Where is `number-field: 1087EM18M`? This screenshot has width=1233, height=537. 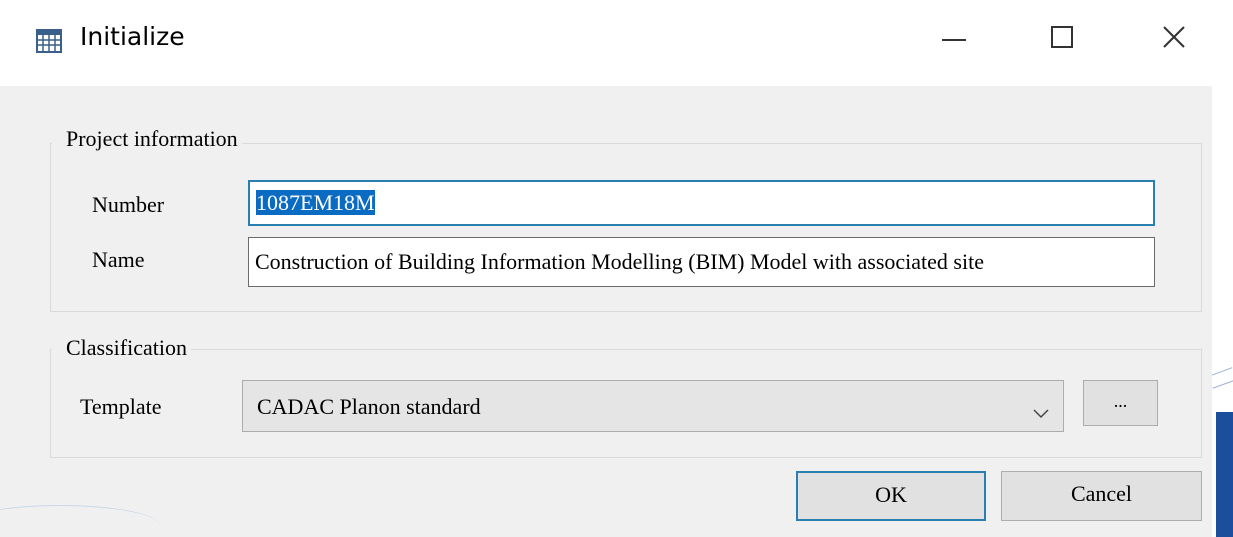 number-field: 1087EM18M is located at coordinates (701, 203).